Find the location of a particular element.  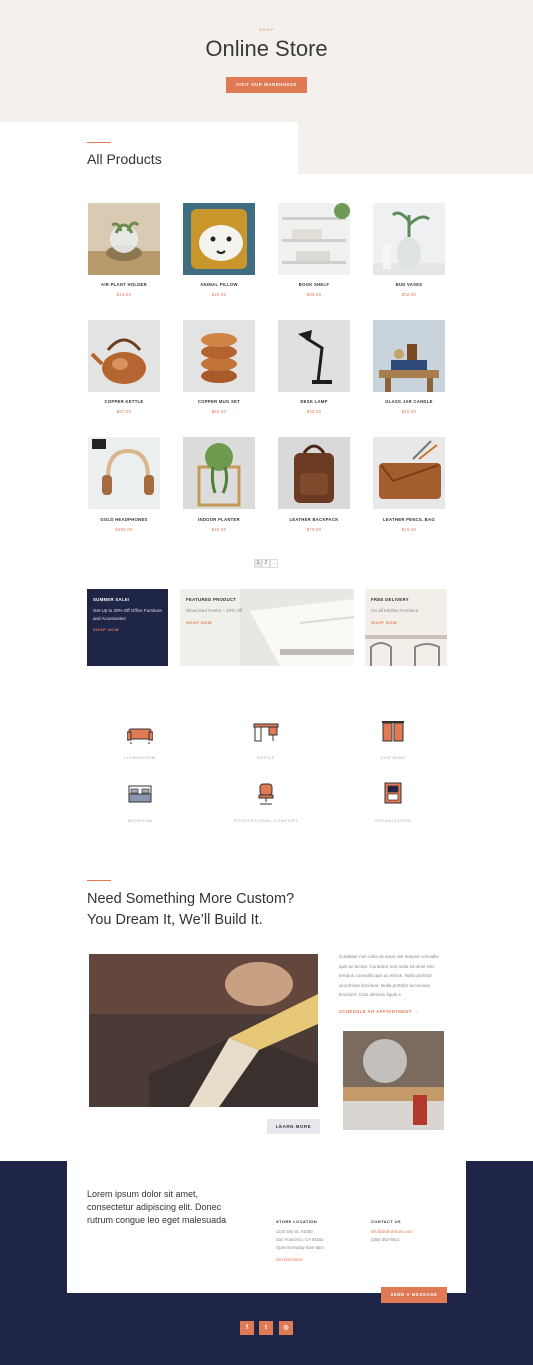

pagination-next: → is located at coordinates (274, 563).